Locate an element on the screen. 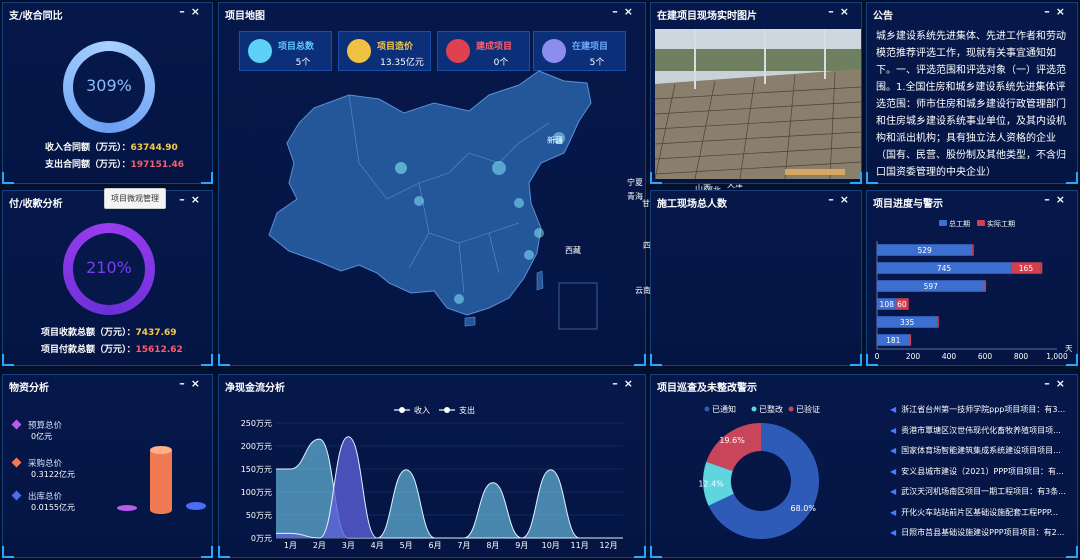 The height and width of the screenshot is (560, 1080). bar-value-label: 108 is located at coordinates (887, 304).